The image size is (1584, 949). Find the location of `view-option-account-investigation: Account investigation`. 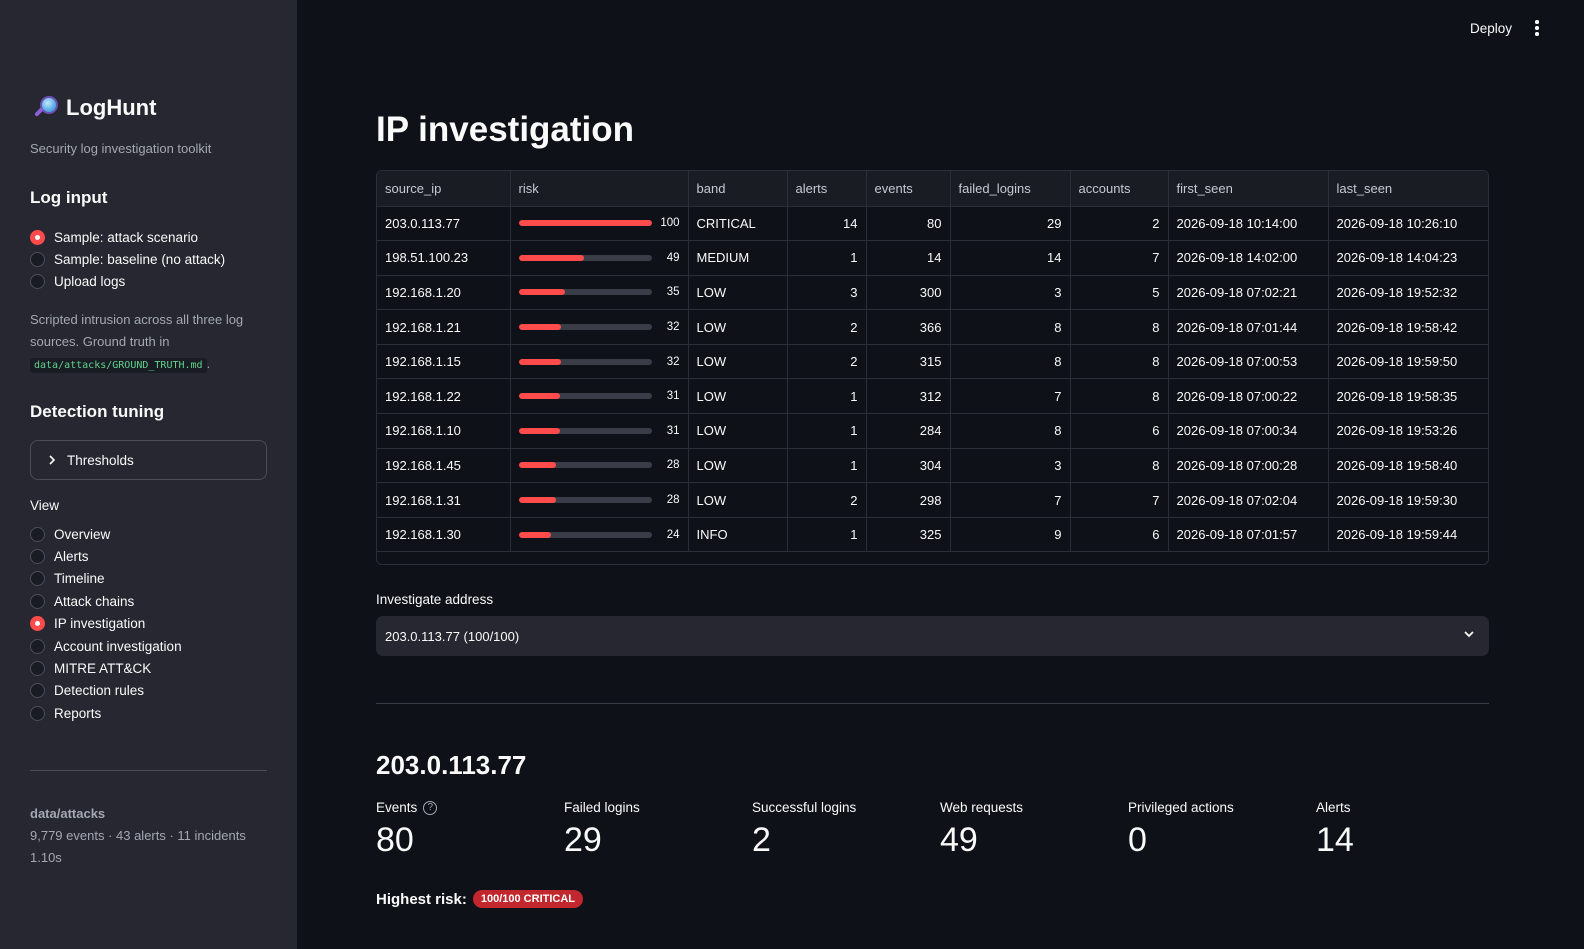

view-option-account-investigation: Account investigation is located at coordinates (106, 646).